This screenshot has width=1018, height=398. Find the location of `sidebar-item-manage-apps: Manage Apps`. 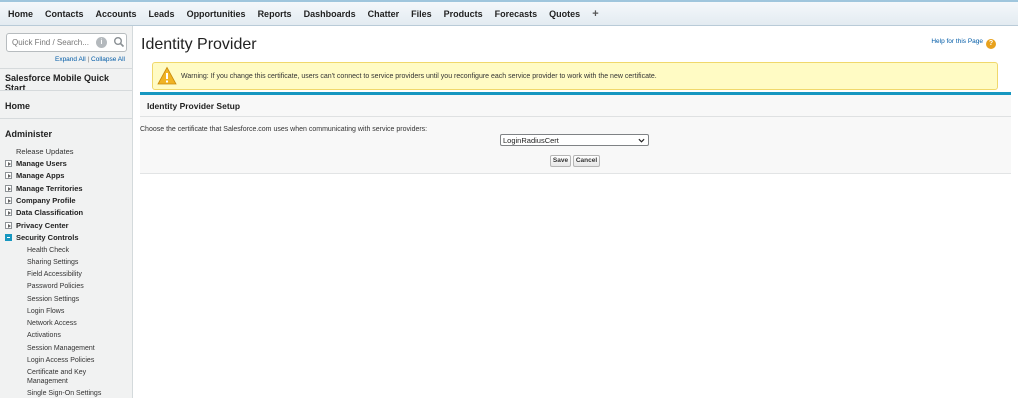

sidebar-item-manage-apps: Manage Apps is located at coordinates (34, 175).